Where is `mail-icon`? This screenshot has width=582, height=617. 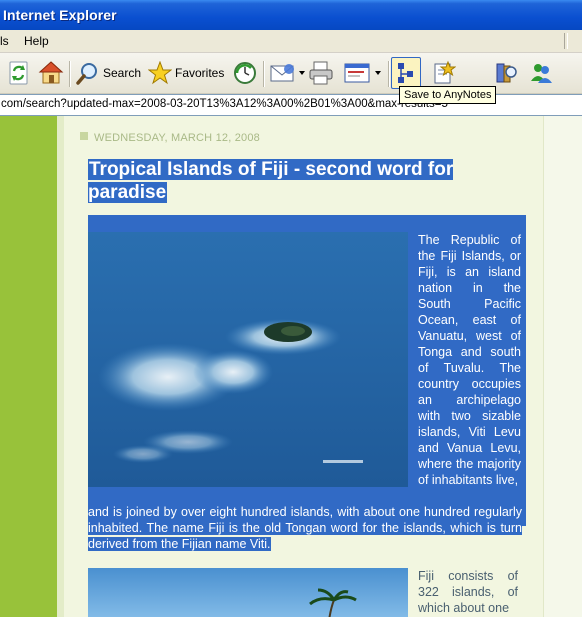 mail-icon is located at coordinates (282, 73).